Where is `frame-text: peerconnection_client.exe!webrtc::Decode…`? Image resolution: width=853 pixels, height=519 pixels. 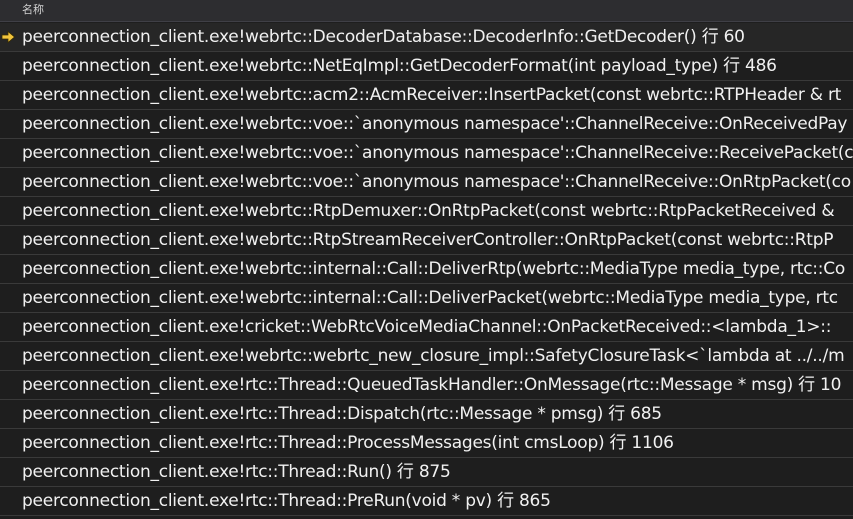
frame-text: peerconnection_client.exe!webrtc::Decode… is located at coordinates (383, 37).